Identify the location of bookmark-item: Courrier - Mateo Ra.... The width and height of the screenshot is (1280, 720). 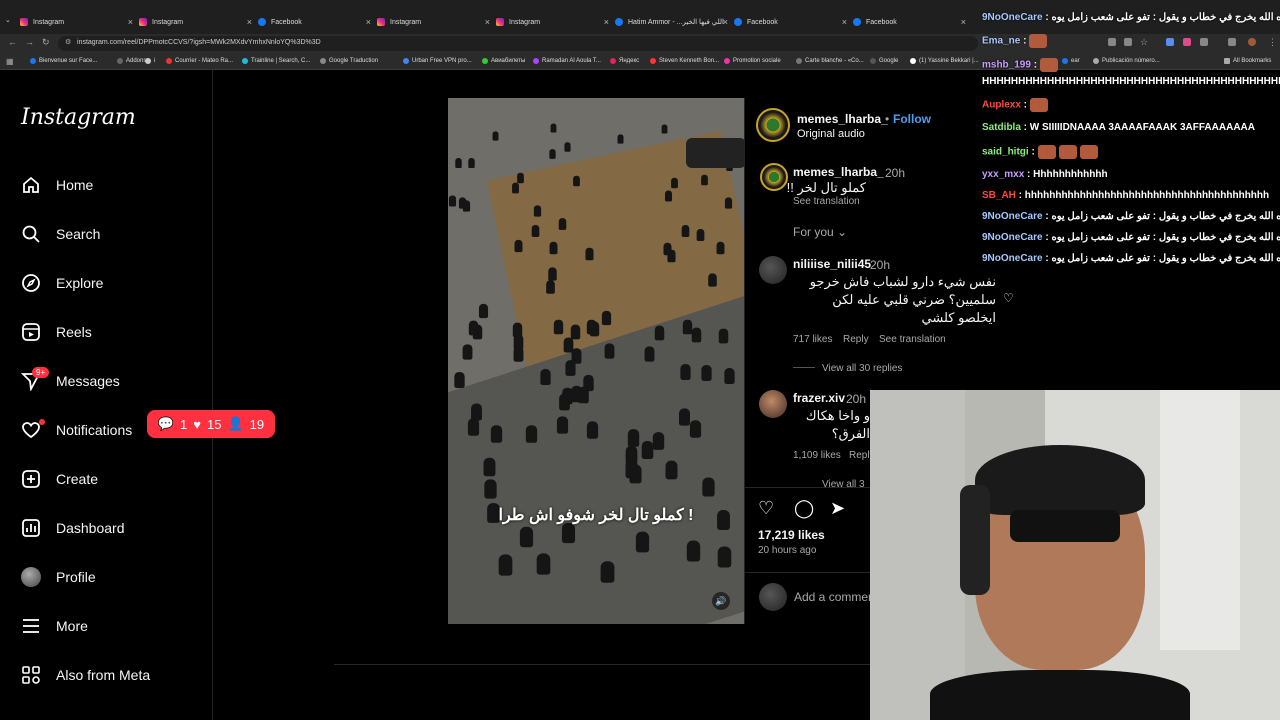
(199, 61).